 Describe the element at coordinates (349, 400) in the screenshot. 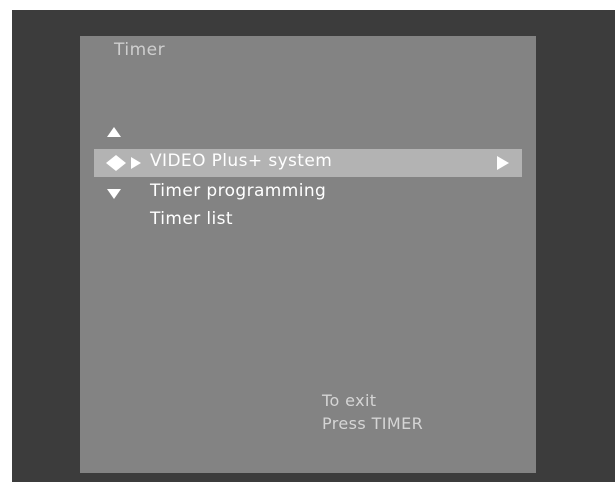

I see `exit-hint-line1: To exit` at that location.